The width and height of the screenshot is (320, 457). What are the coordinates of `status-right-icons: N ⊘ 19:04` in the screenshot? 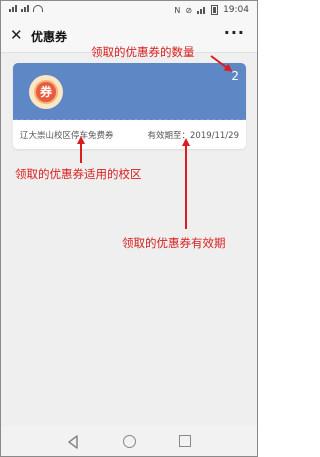 It's located at (211, 10).